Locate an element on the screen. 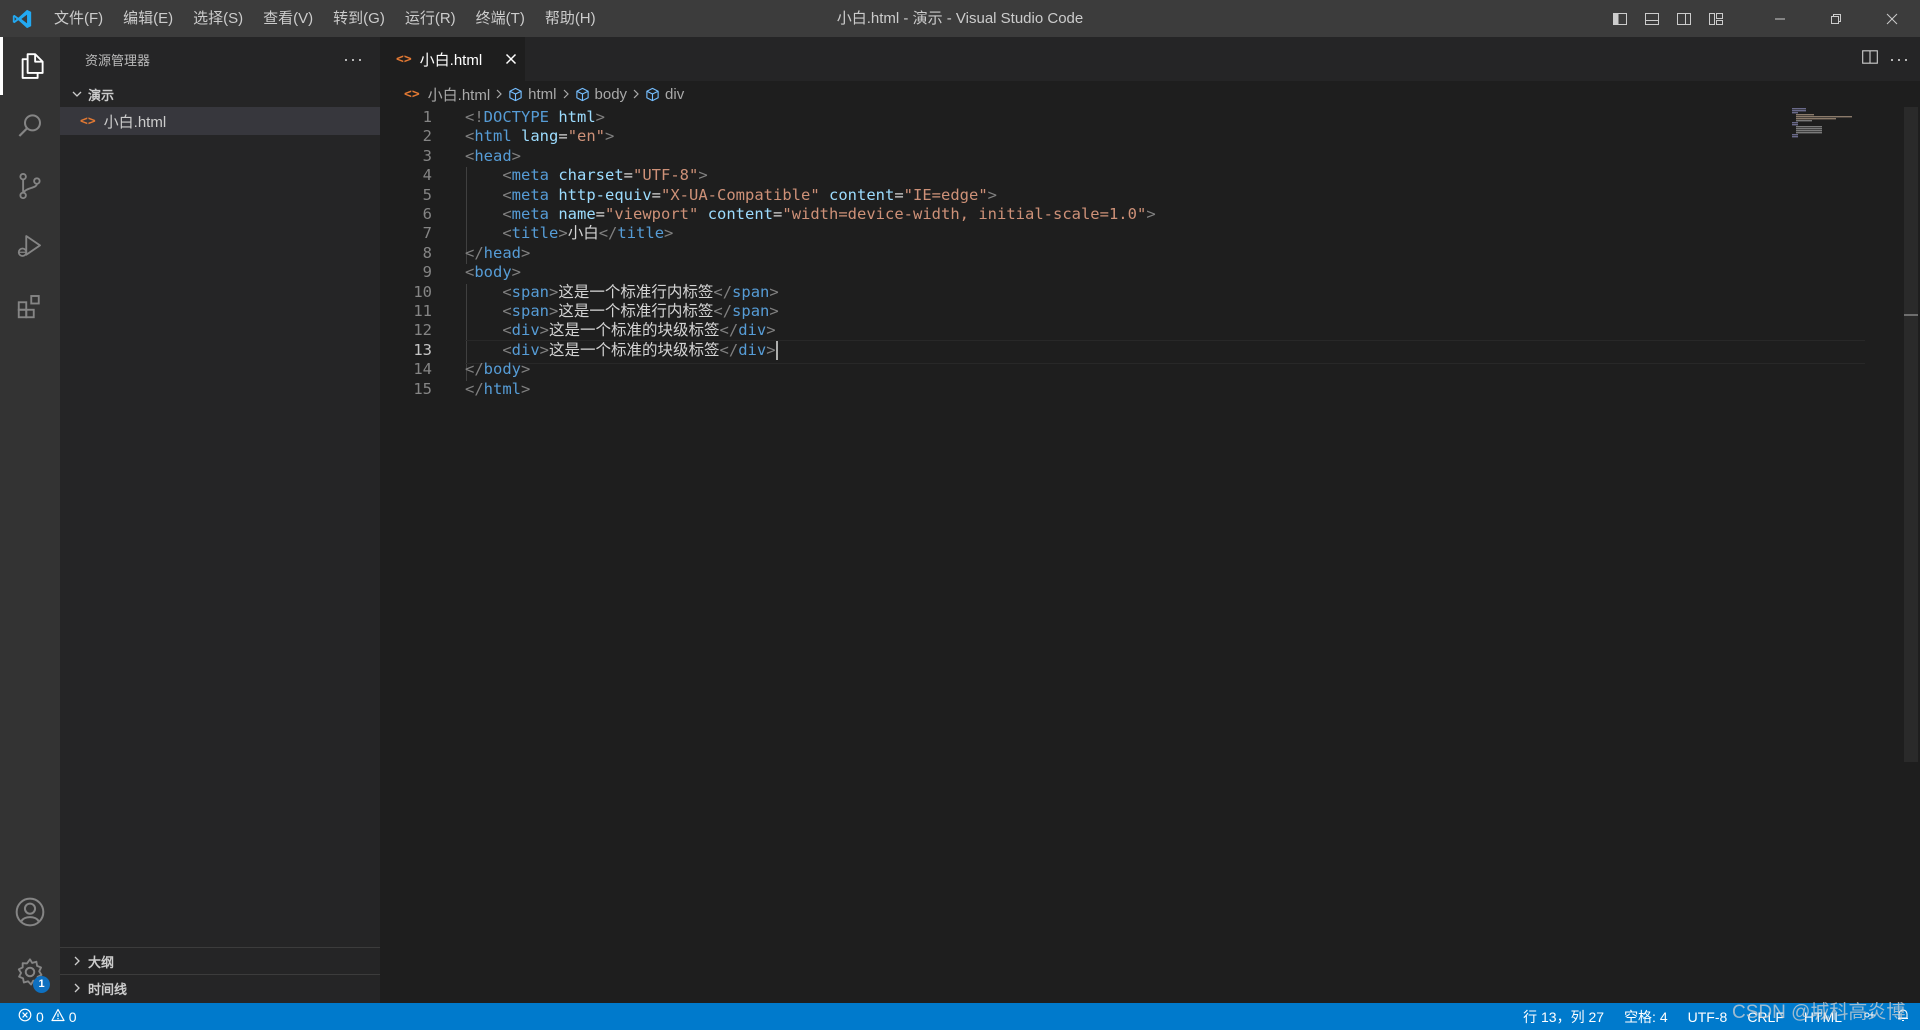  code-token: charset is located at coordinates (591, 175).